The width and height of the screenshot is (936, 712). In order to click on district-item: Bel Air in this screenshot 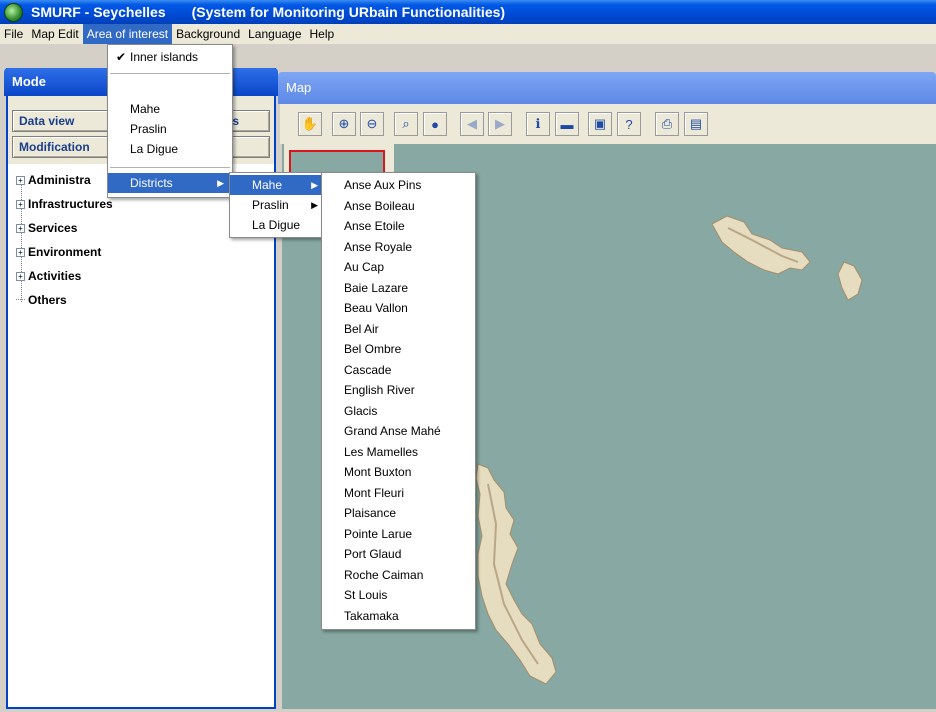, I will do `click(398, 329)`.